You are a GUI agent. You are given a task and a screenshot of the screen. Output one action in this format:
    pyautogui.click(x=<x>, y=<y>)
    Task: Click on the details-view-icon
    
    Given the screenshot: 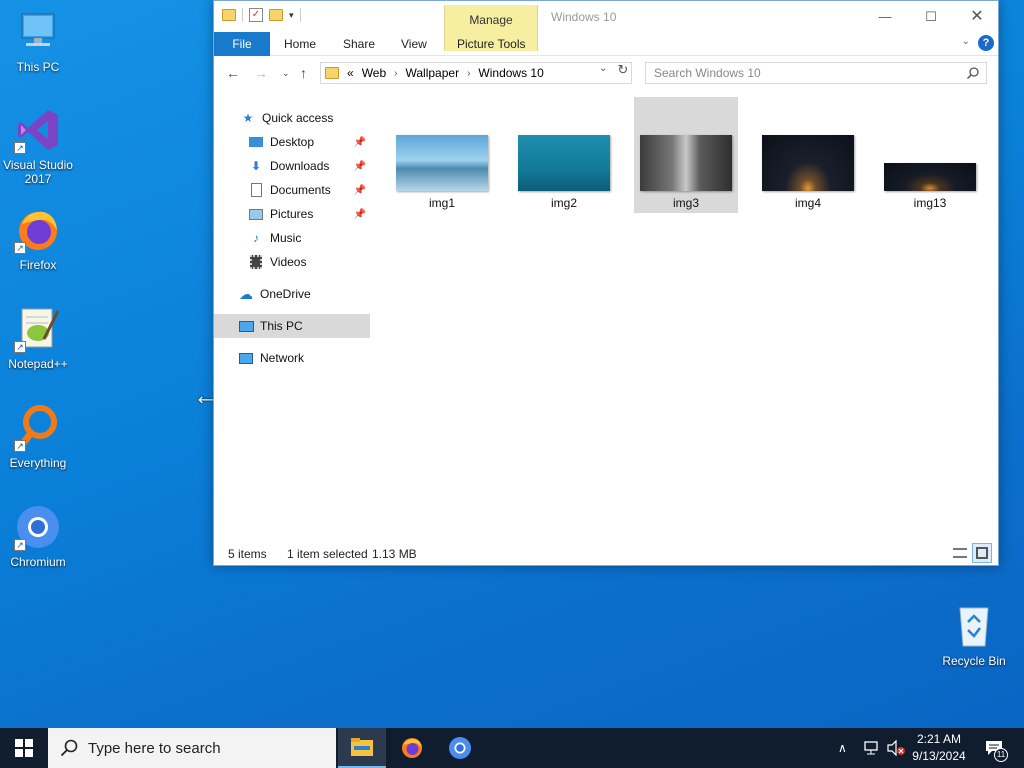 What is the action you would take?
    pyautogui.click(x=960, y=553)
    